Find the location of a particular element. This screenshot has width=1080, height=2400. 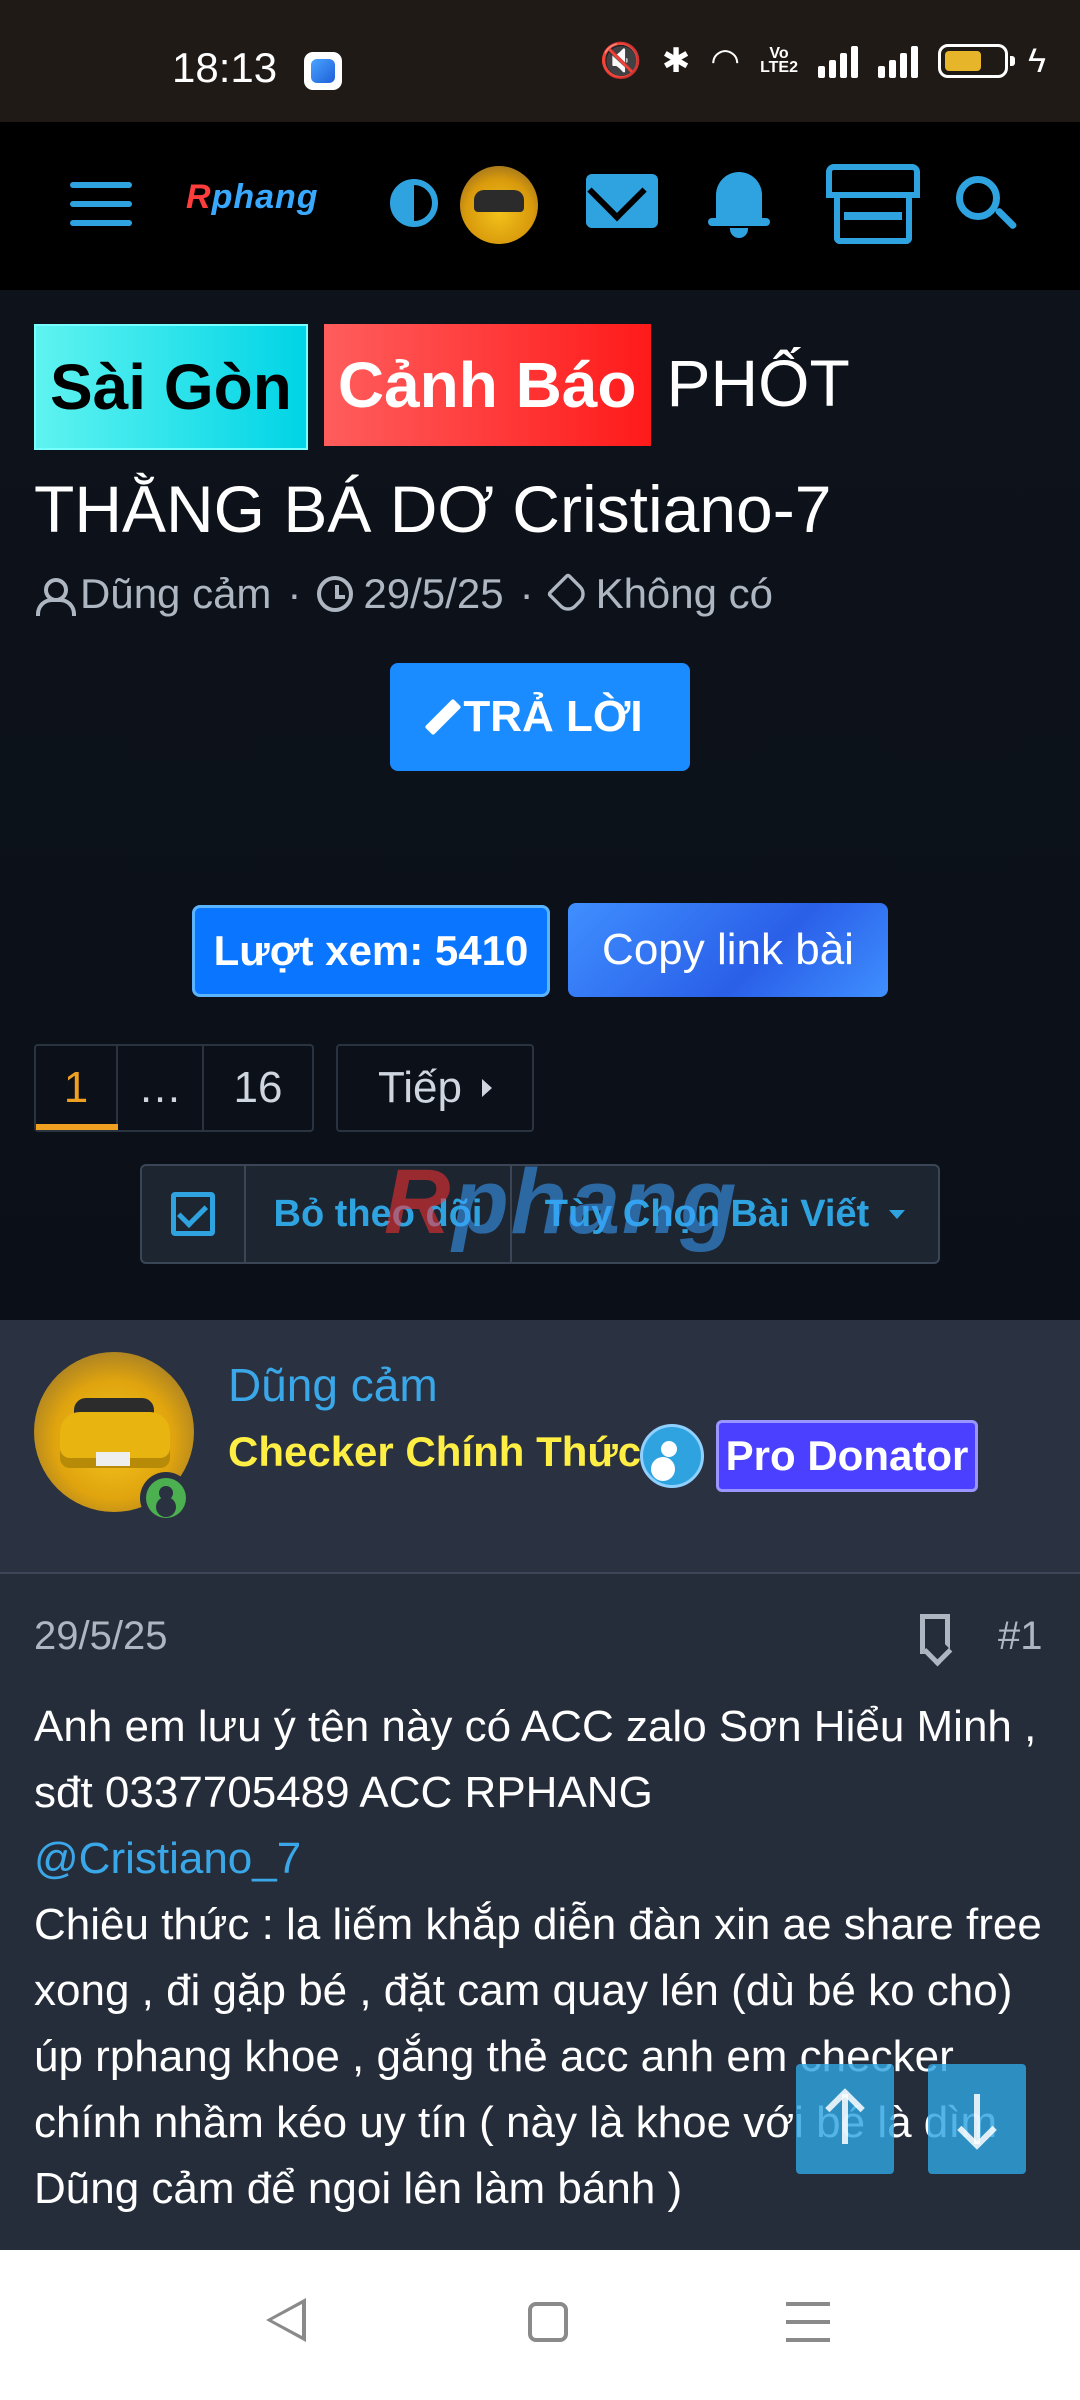

reply-button: TRẢ LỜI is located at coordinates (540, 717).